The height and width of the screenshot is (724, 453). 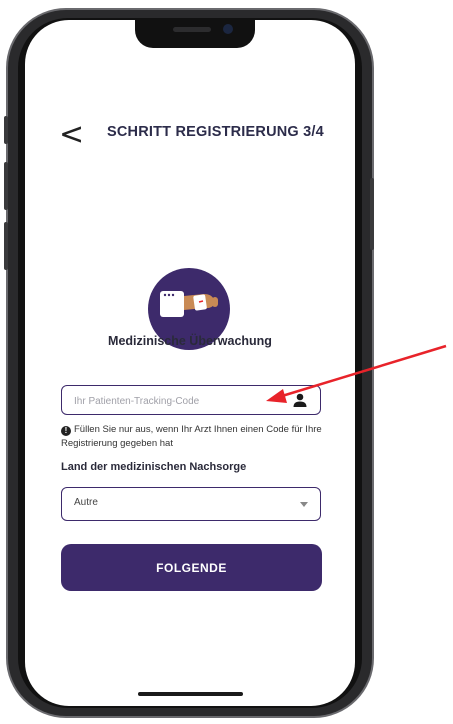 What do you see at coordinates (174, 401) in the screenshot?
I see `tracking-code-input` at bounding box center [174, 401].